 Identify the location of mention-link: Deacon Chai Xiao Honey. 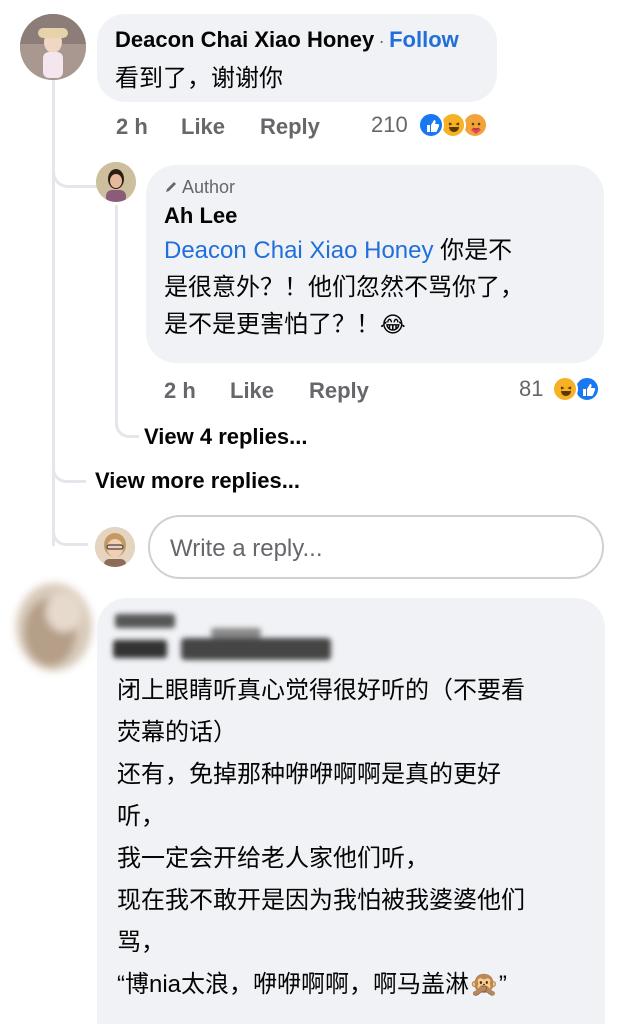
(299, 250).